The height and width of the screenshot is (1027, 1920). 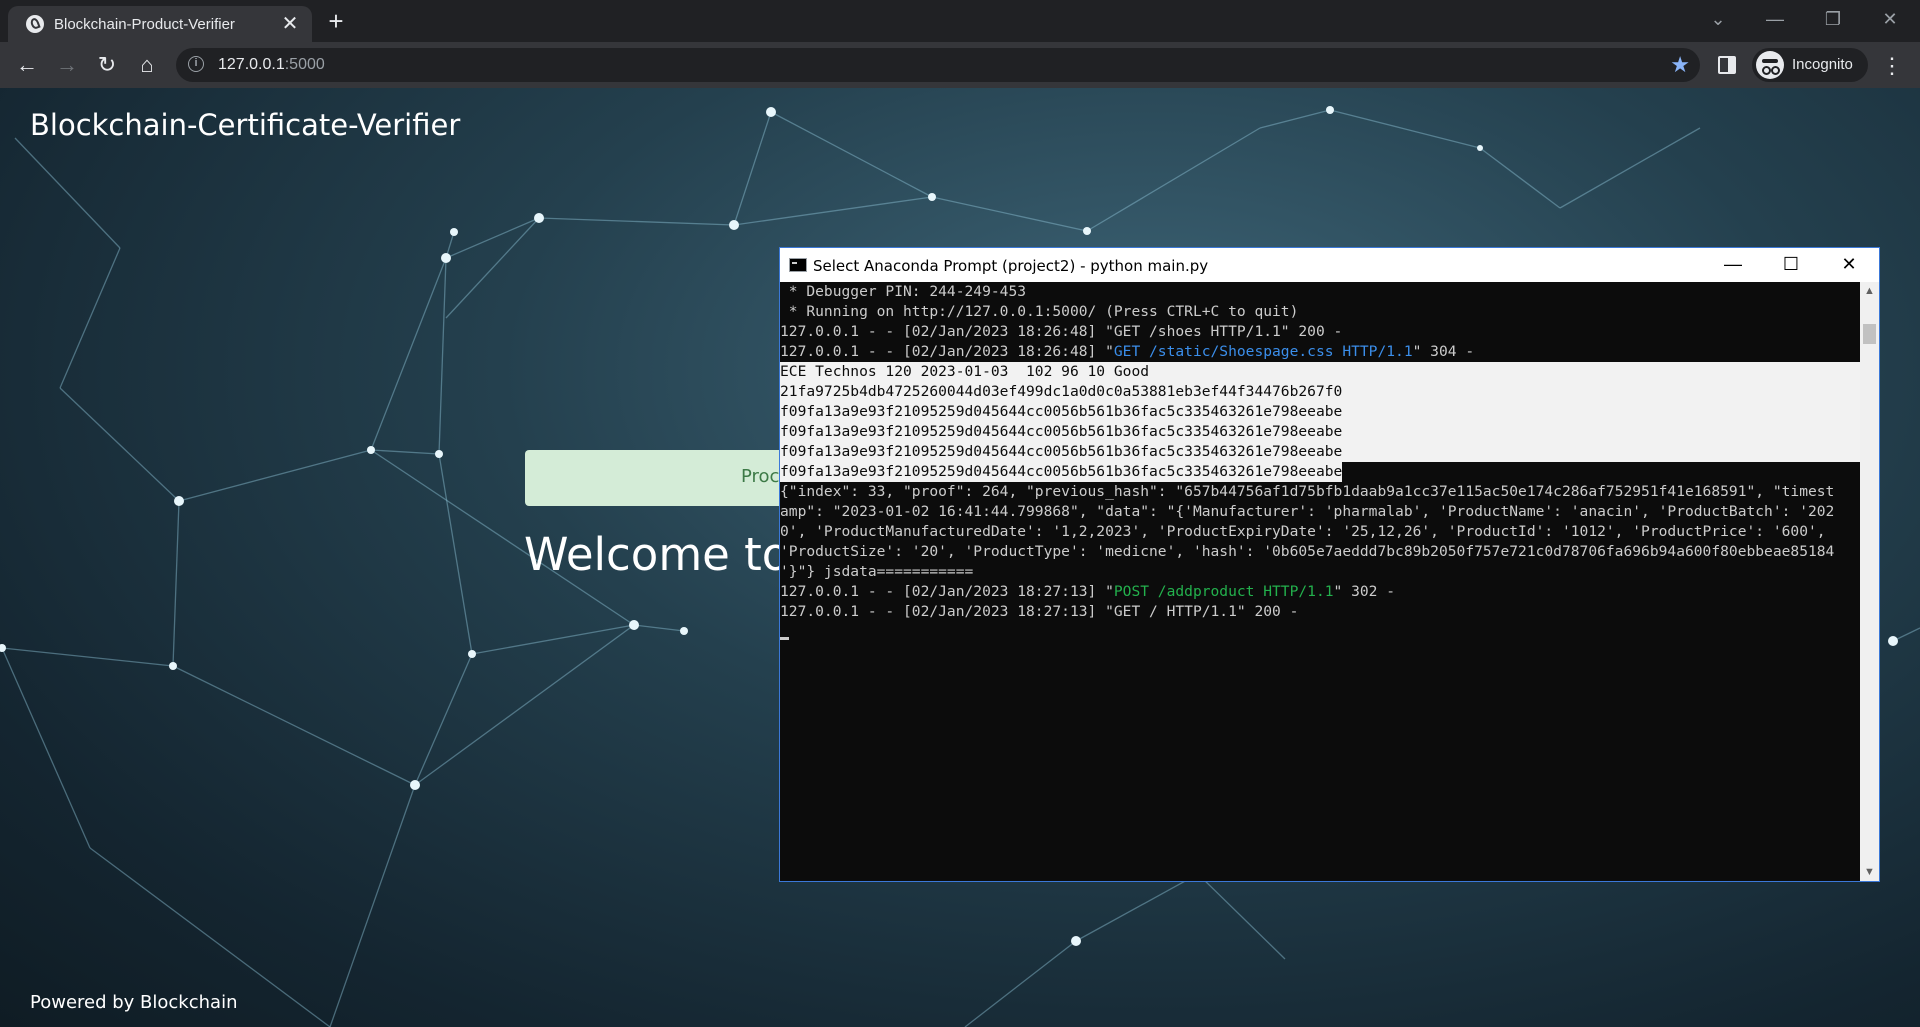 What do you see at coordinates (798, 265) in the screenshot?
I see `terminal-icon` at bounding box center [798, 265].